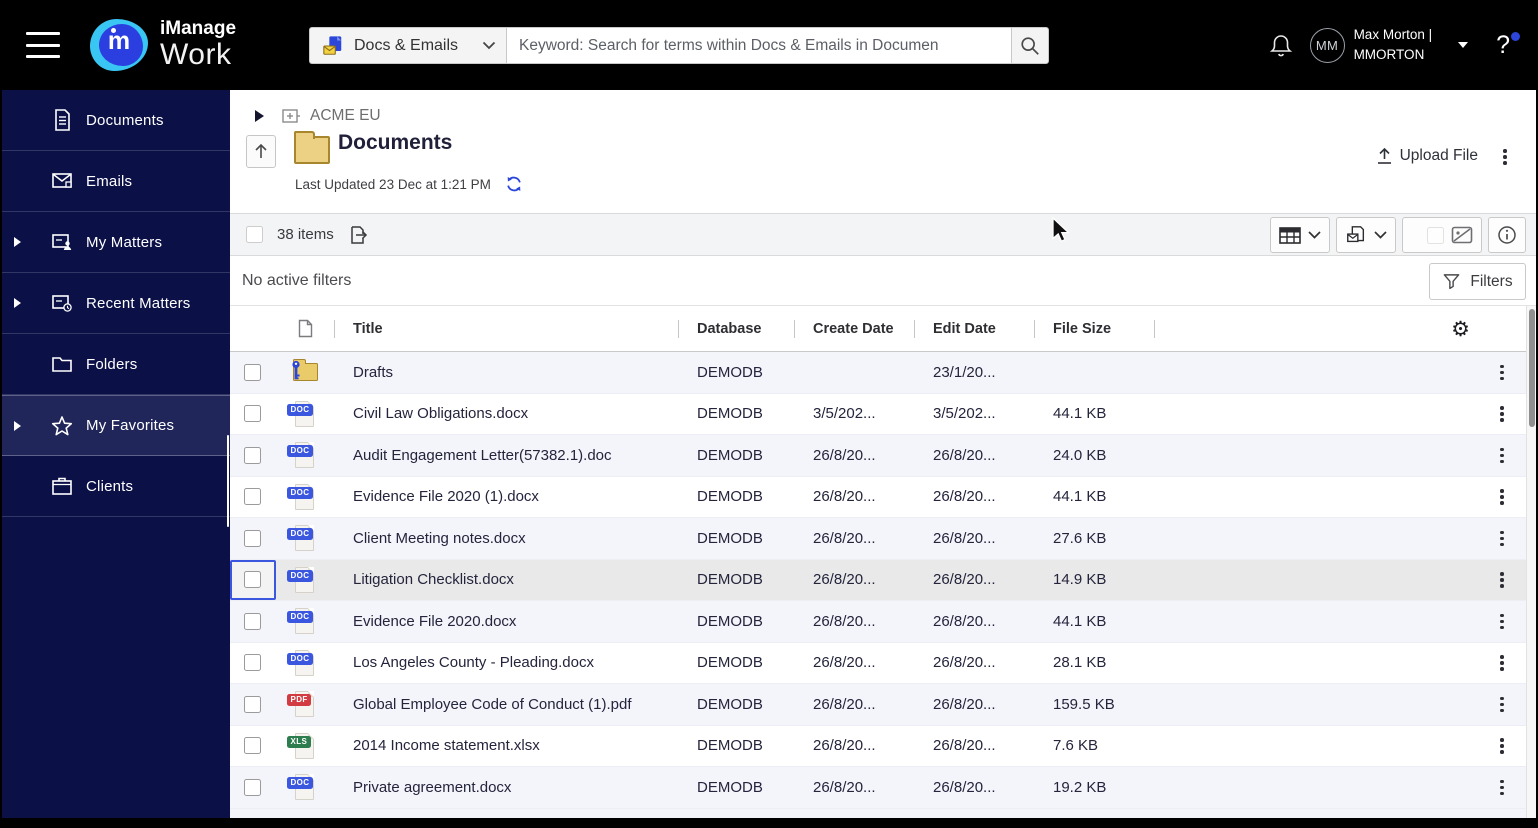 The height and width of the screenshot is (828, 1538). I want to click on hamburger-menu-icon, so click(43, 45).